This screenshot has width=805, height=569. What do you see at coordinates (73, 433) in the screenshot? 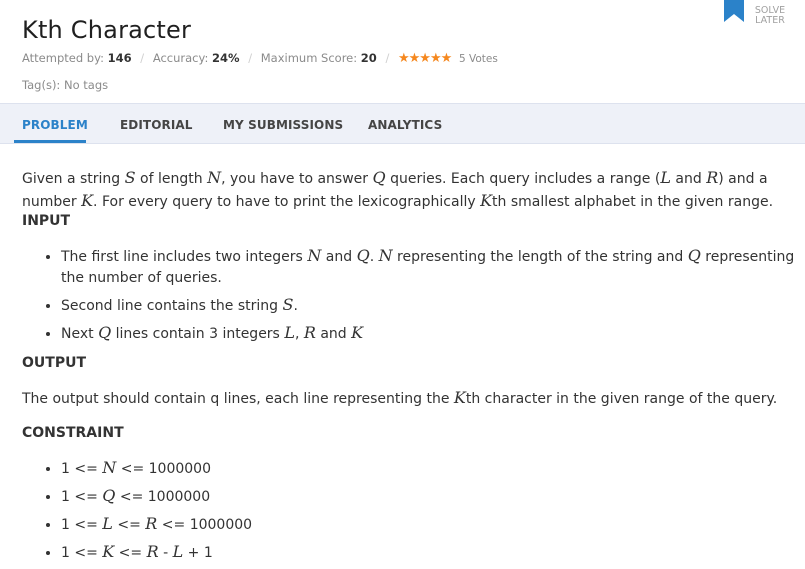
I see `constraint-heading: CONSTRAINT` at bounding box center [73, 433].